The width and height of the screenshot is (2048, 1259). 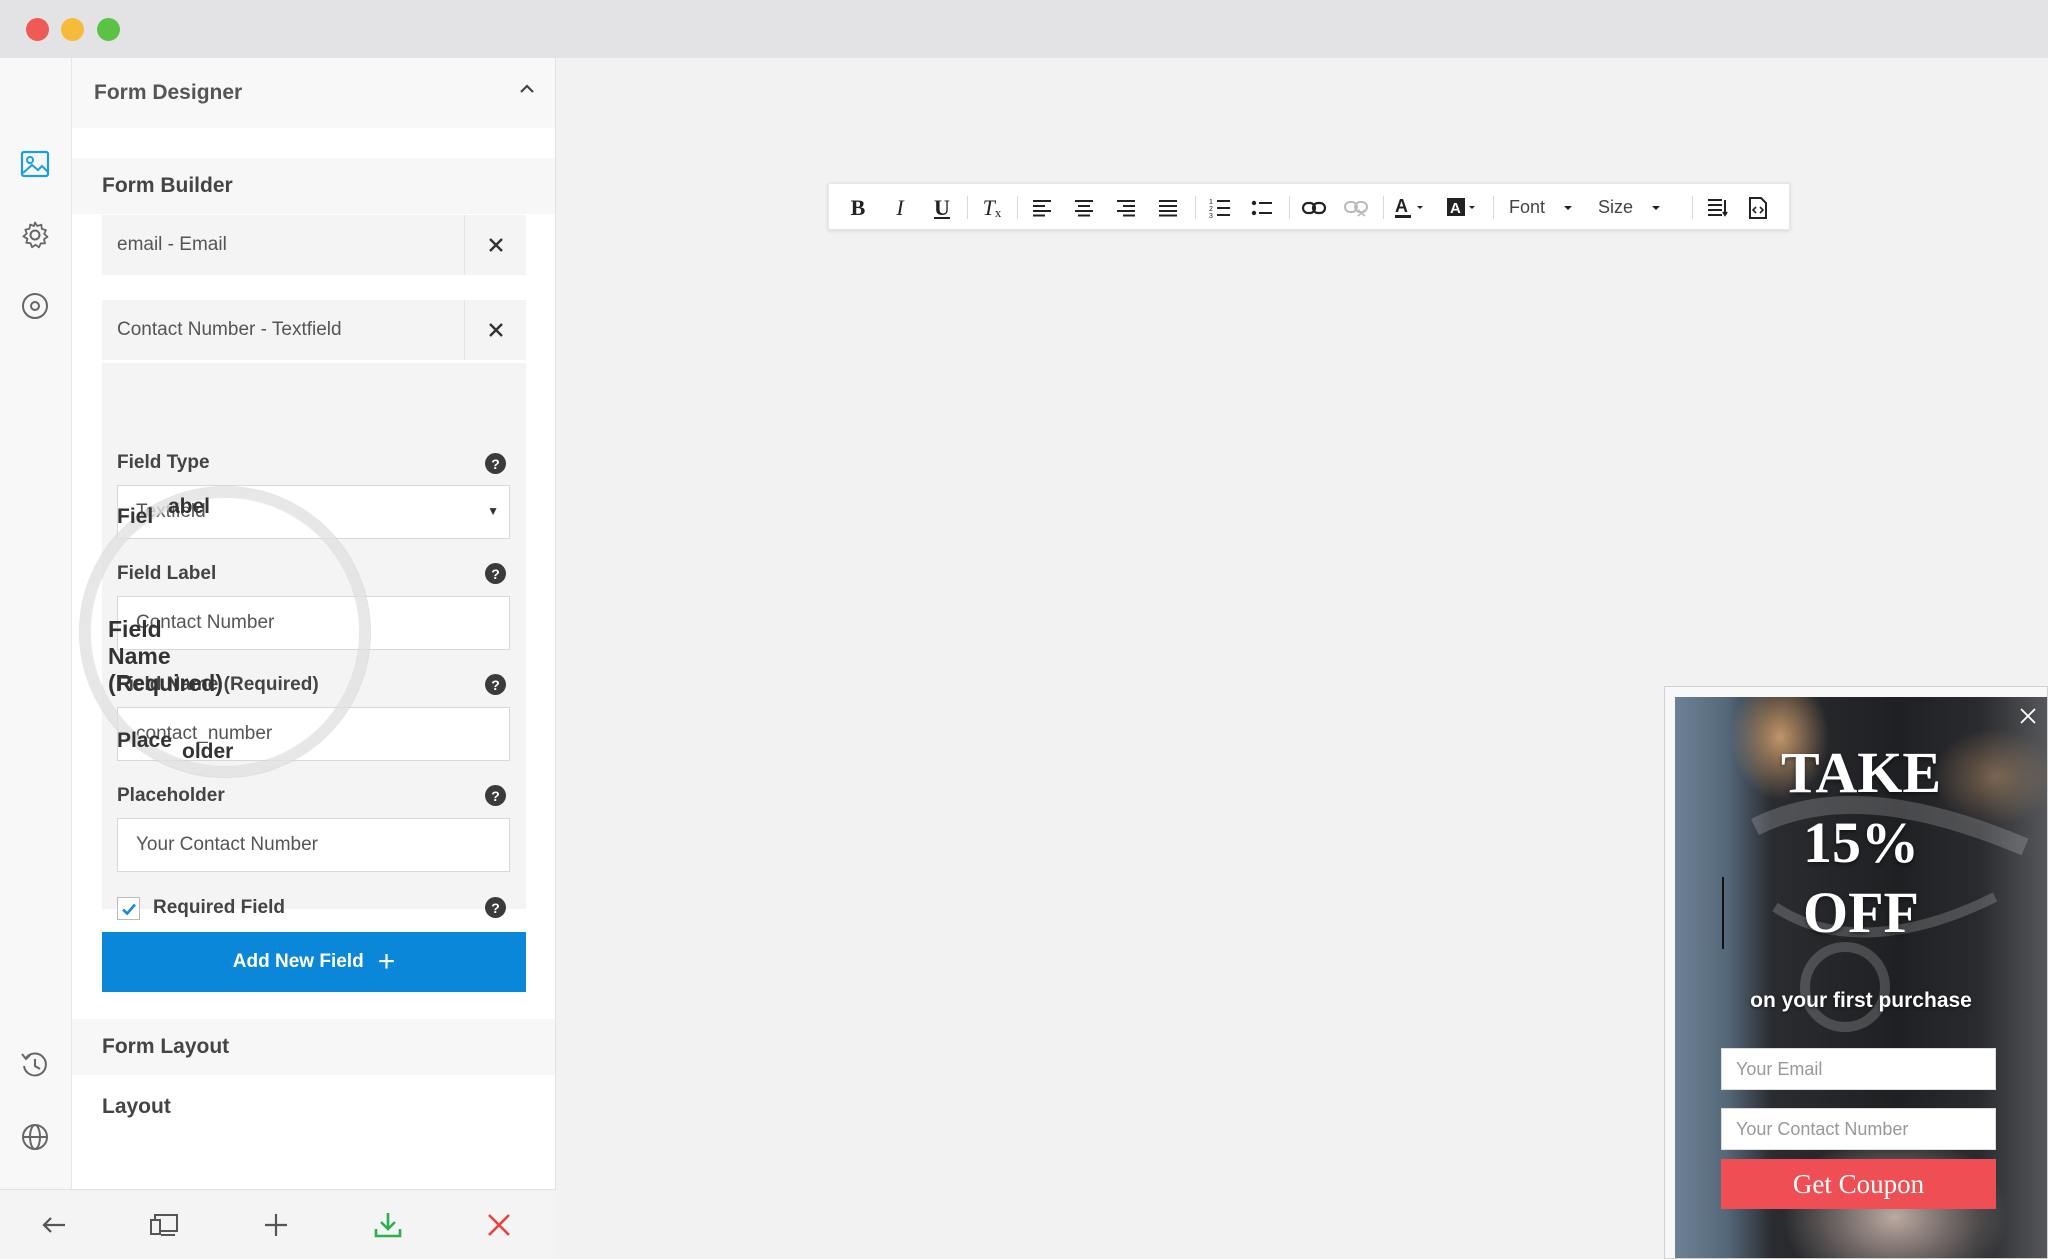 What do you see at coordinates (313, 186) in the screenshot?
I see `section-form-builder: Form Builder` at bounding box center [313, 186].